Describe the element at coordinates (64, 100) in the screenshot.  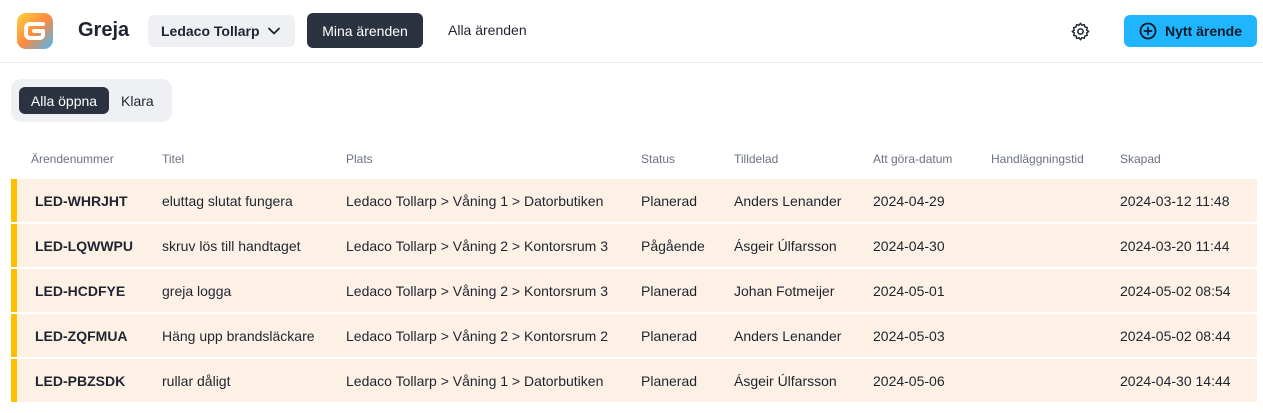
I see `filter-all-open: Alla öppna` at that location.